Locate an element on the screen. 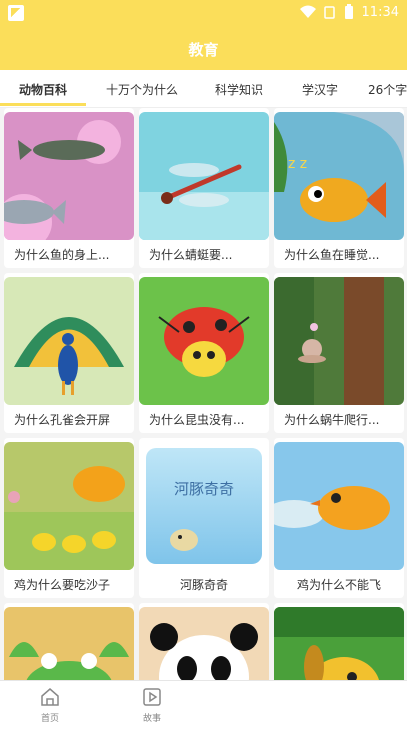 Image resolution: width=407 pixels, height=730 pixels. tab-26-letters: 26个字 is located at coordinates (387, 88).